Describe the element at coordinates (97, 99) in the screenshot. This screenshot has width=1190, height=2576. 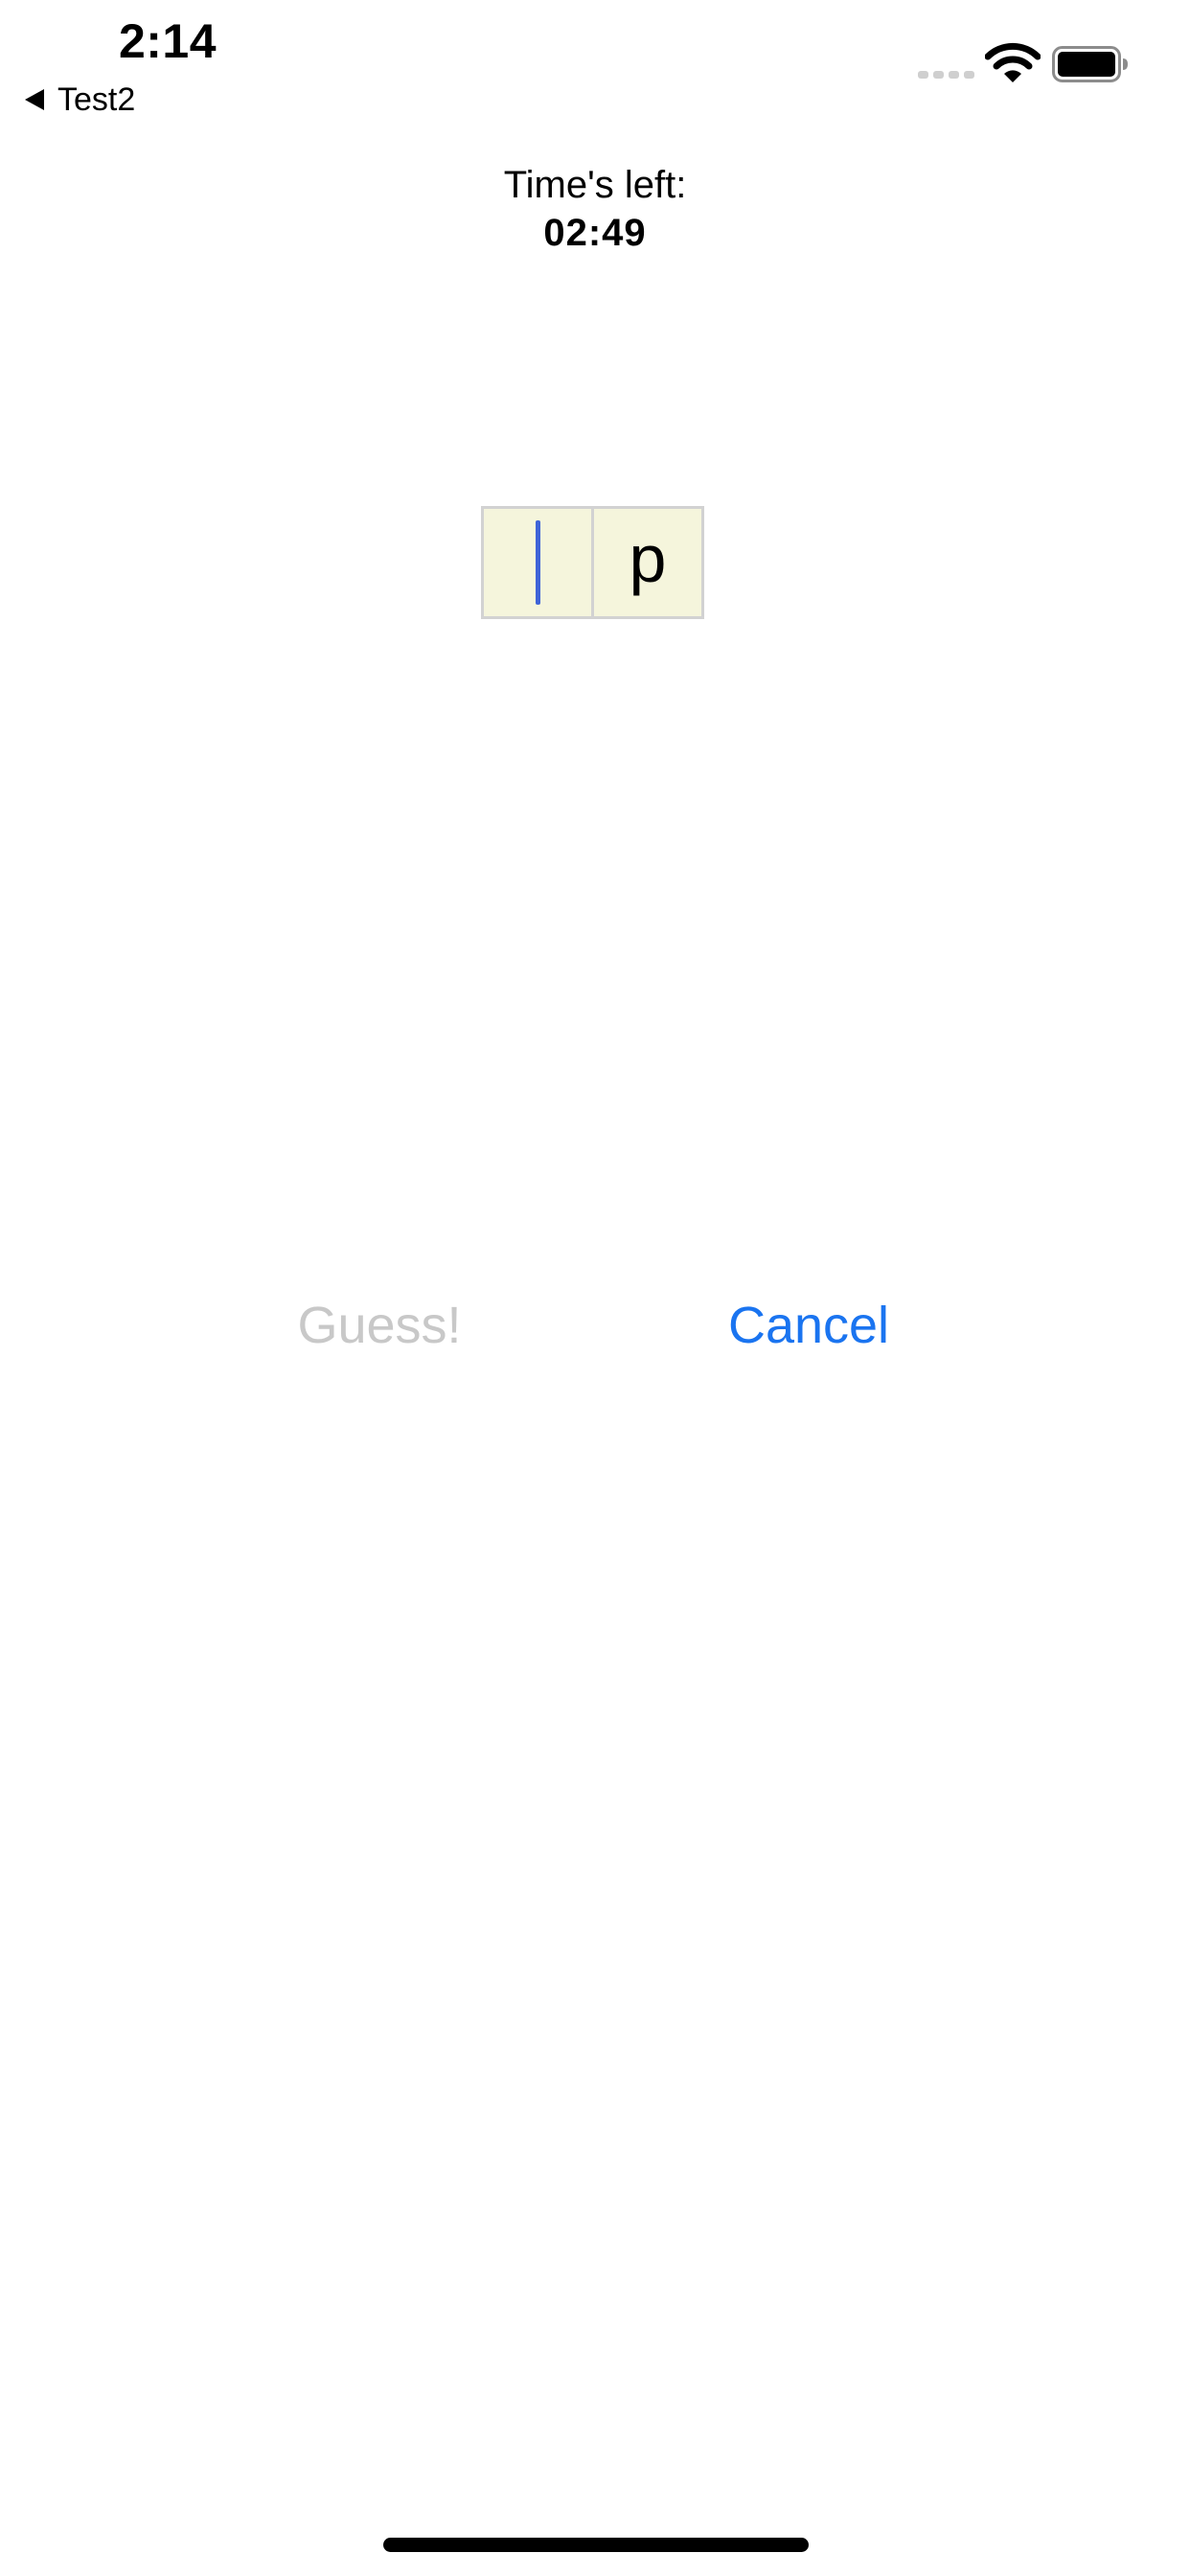
I see `back-button-label: Test2` at that location.